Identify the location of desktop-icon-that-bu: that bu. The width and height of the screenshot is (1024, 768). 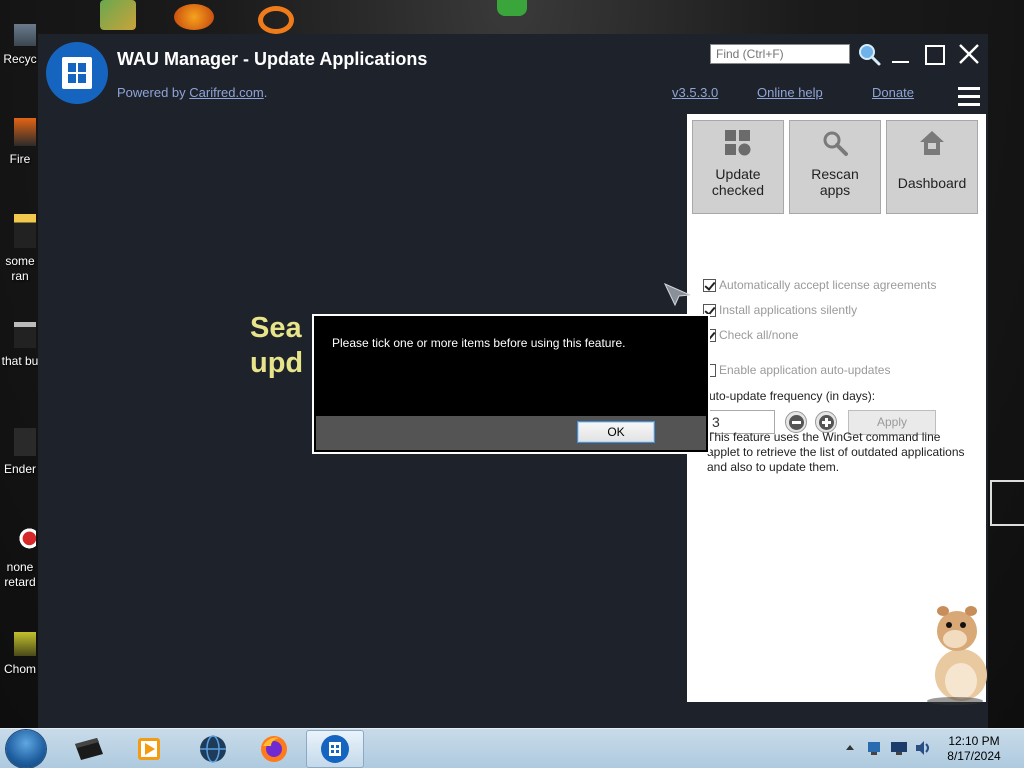
(20, 345).